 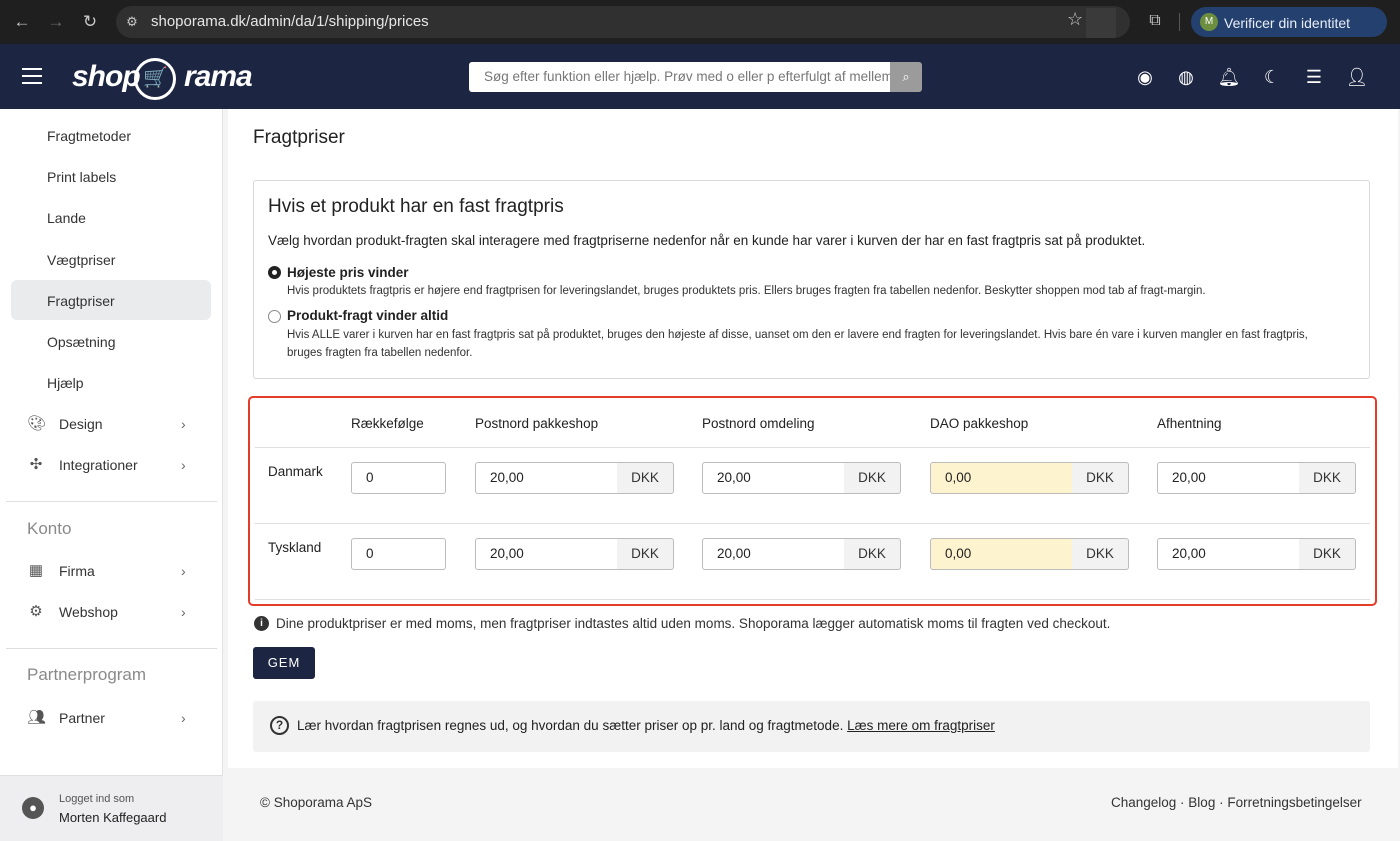 I want to click on palette-icon: 🎨︎, so click(x=37, y=423).